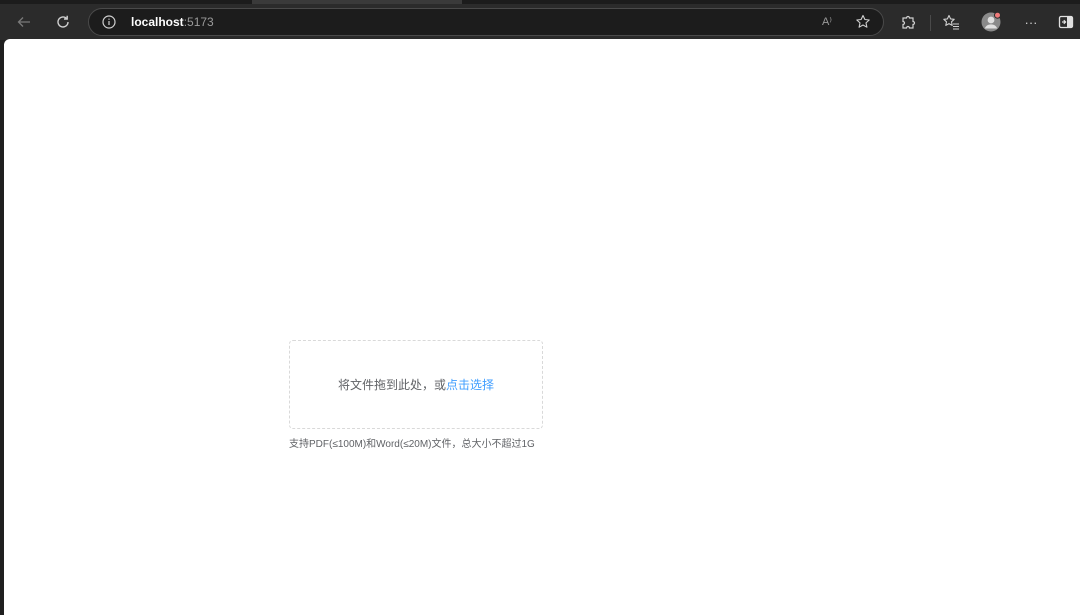  I want to click on more-button: ···, so click(1031, 22).